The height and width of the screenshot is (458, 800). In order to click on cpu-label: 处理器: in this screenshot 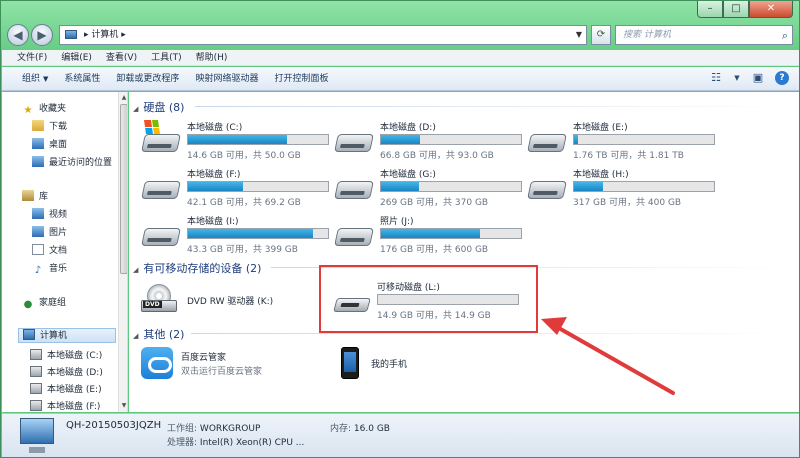, I will do `click(182, 443)`.